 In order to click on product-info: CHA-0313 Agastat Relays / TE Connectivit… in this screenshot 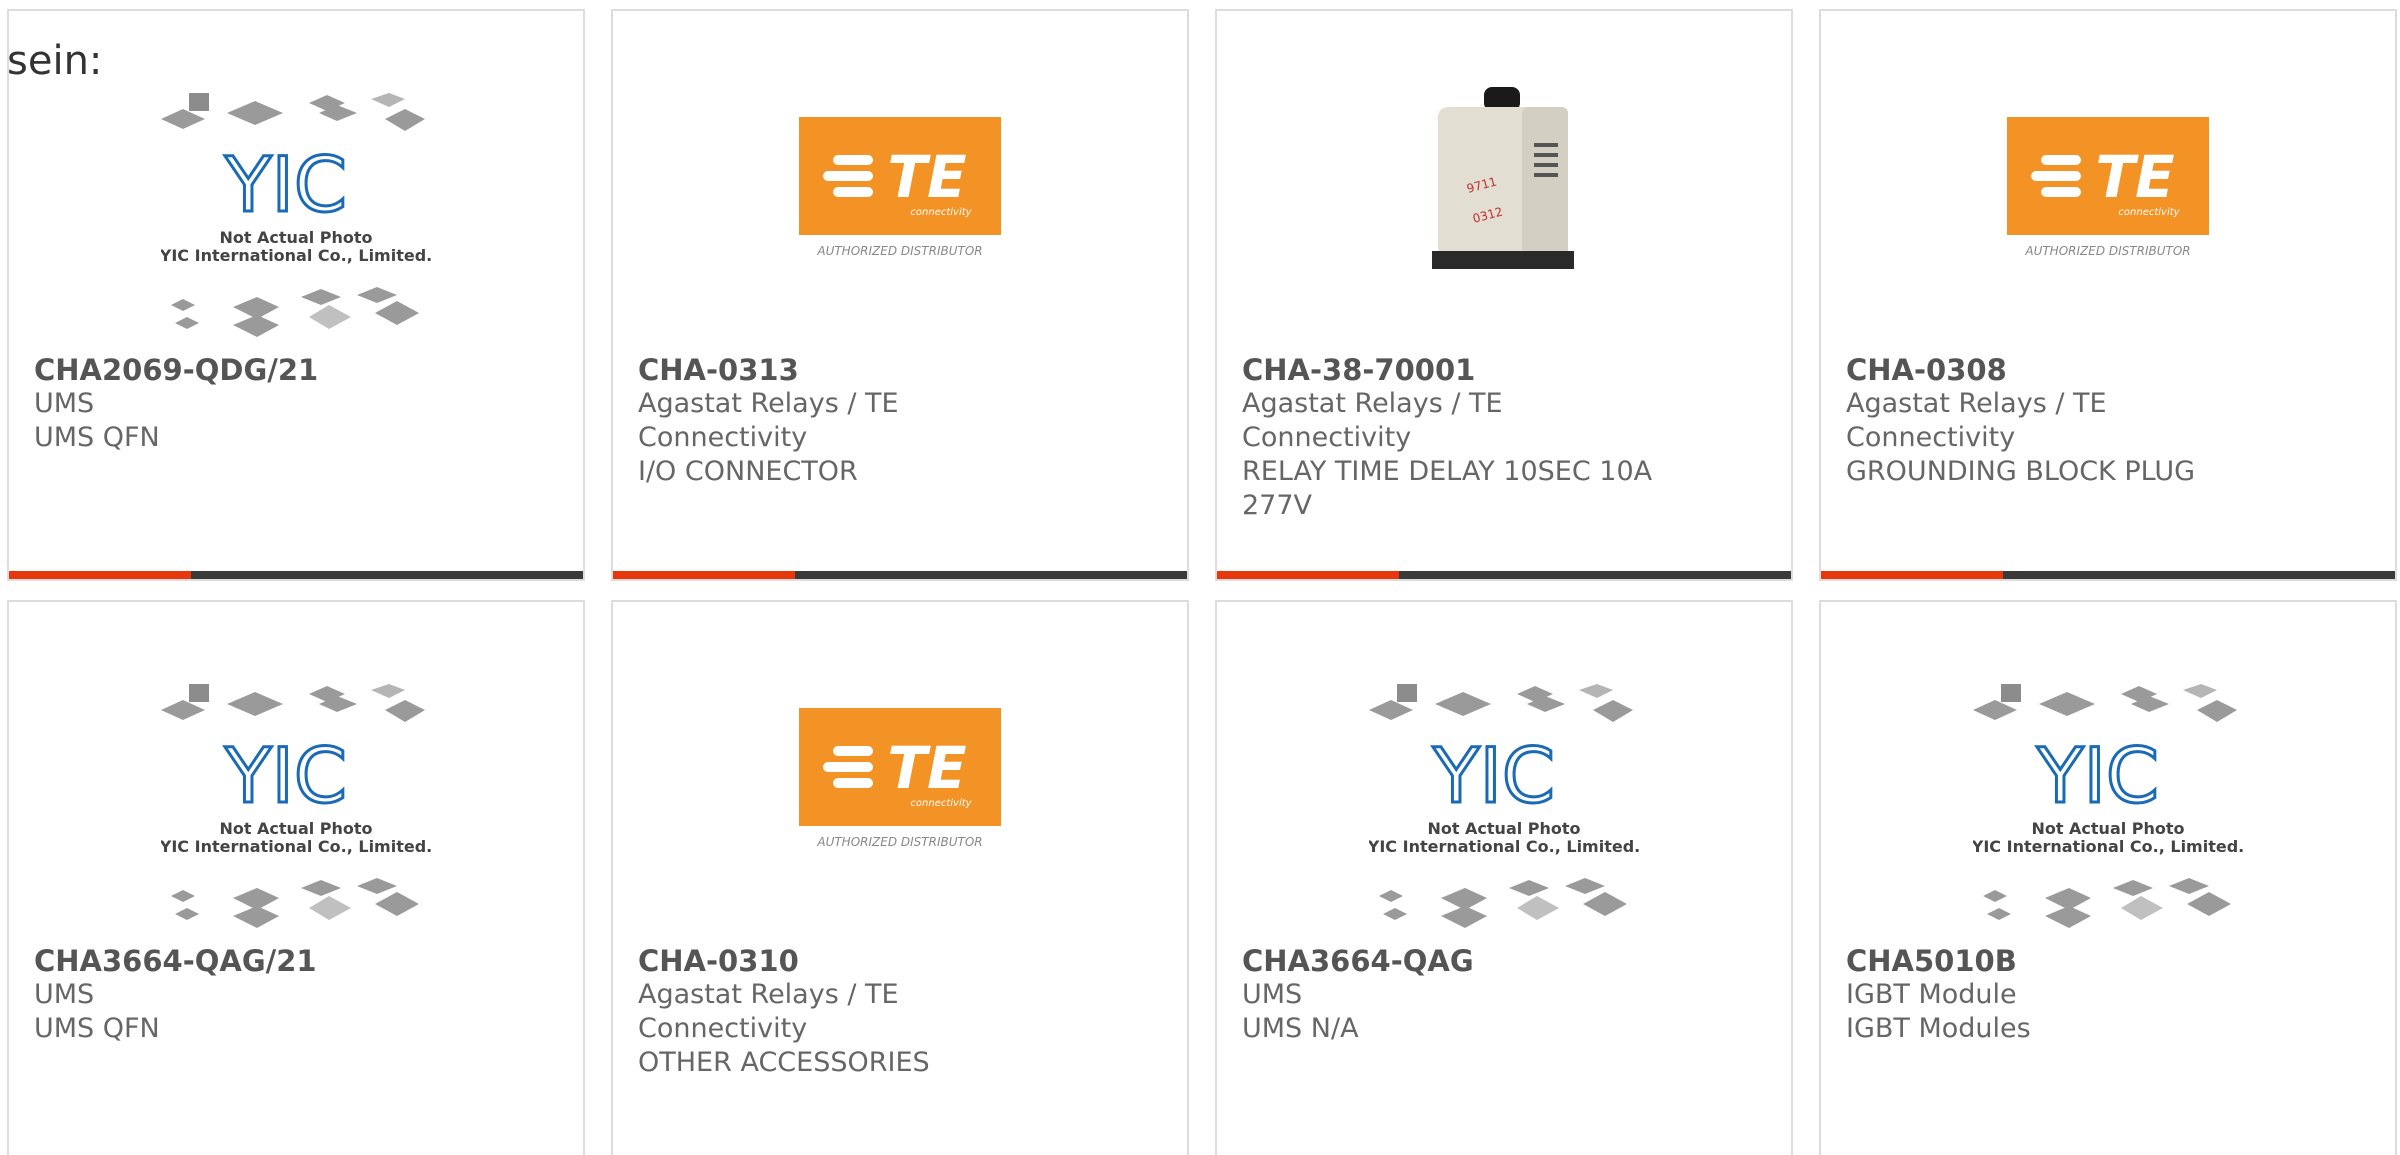, I will do `click(848, 421)`.